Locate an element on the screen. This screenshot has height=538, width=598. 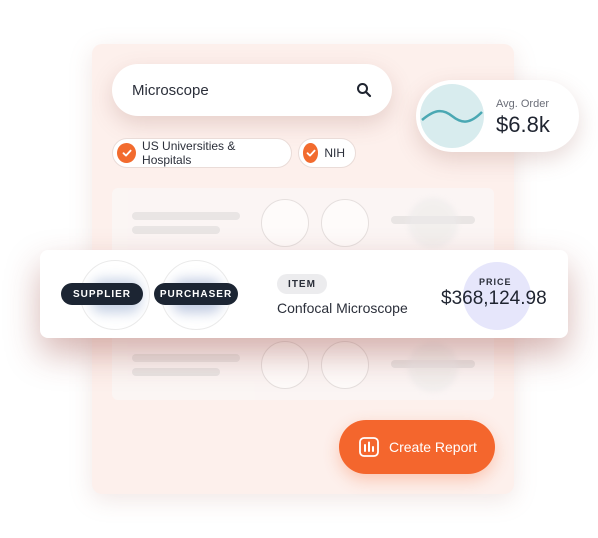
avg-order-sparkline is located at coordinates (452, 116).